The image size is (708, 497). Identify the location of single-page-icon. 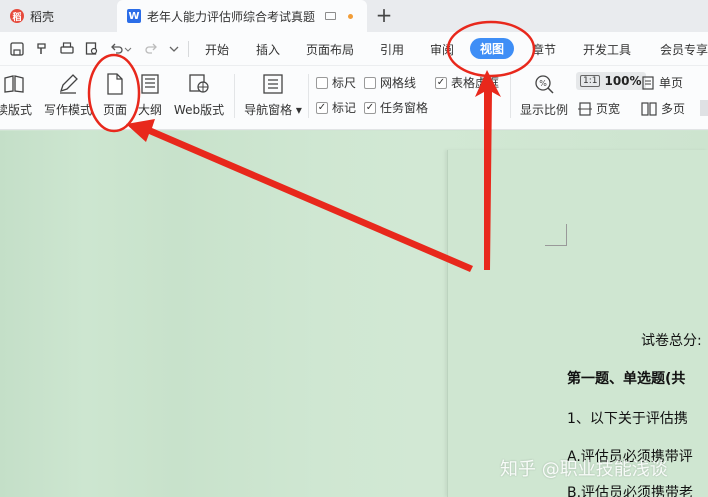
(648, 82).